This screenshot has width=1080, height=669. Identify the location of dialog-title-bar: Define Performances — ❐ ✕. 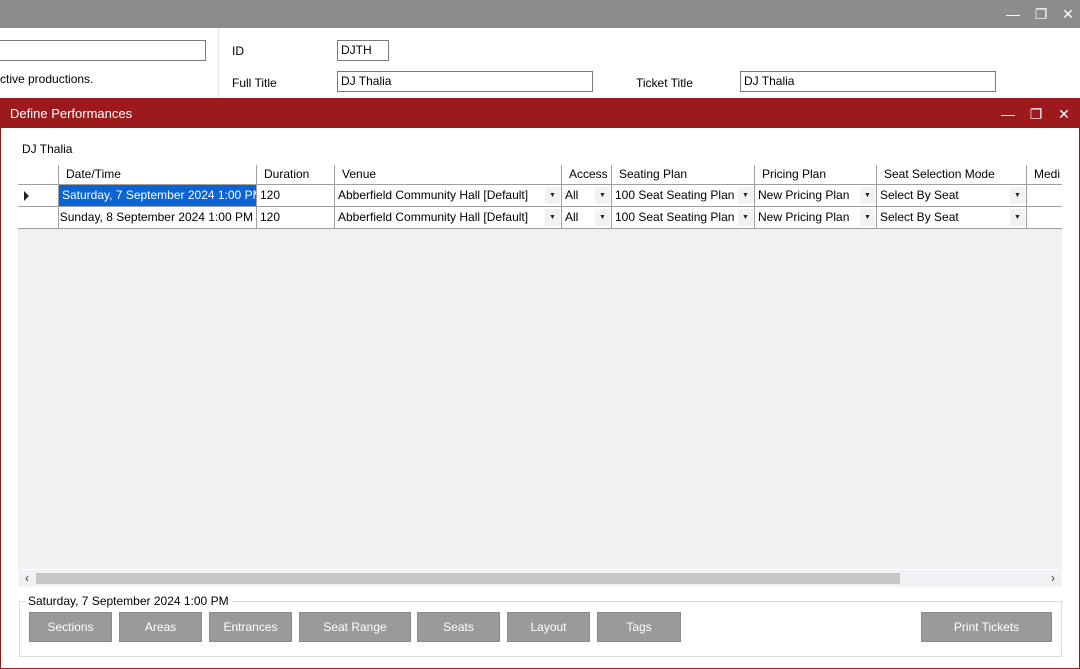
(540, 113).